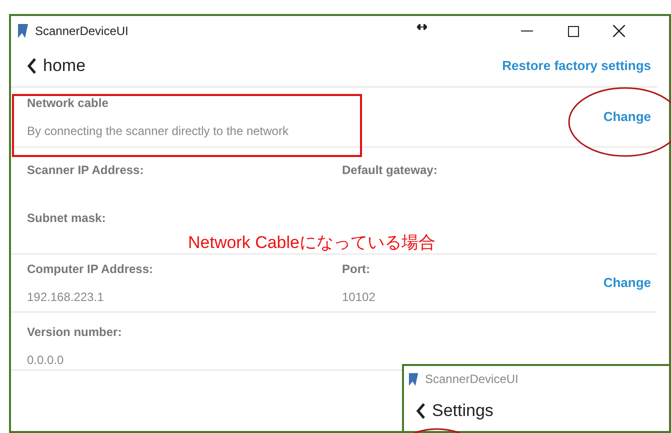 The width and height of the screenshot is (671, 433). I want to click on field-label: Scanner IP Address:, so click(85, 170).